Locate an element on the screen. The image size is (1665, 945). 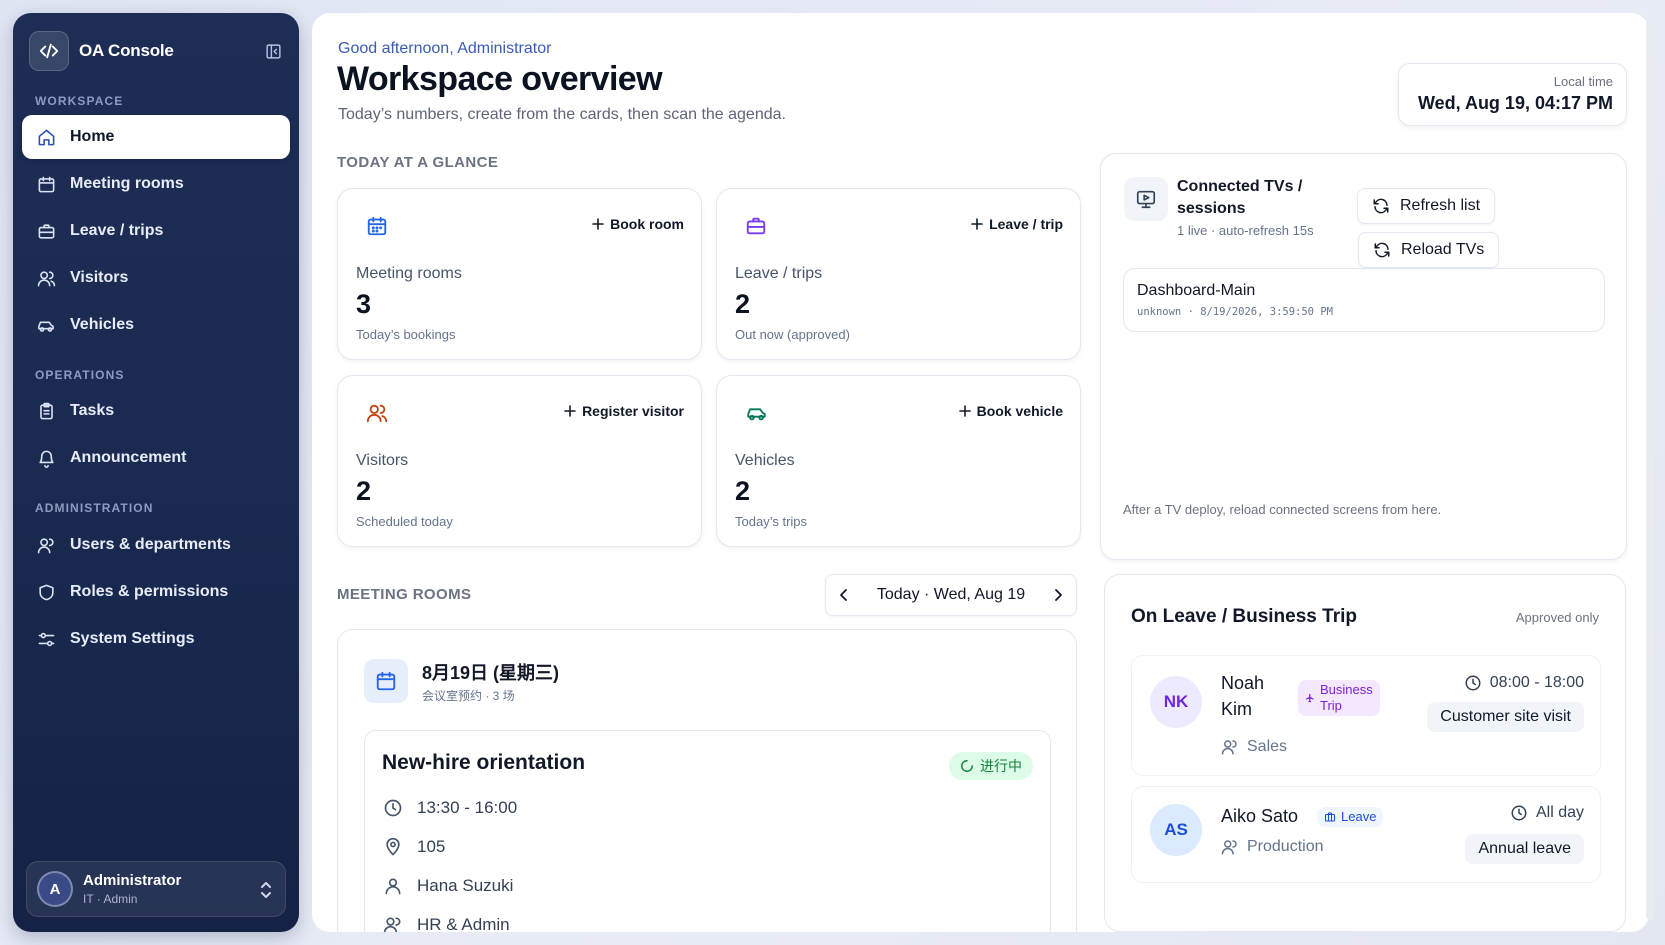
tv-title: Connected TVs / sessions is located at coordinates (1240, 197).